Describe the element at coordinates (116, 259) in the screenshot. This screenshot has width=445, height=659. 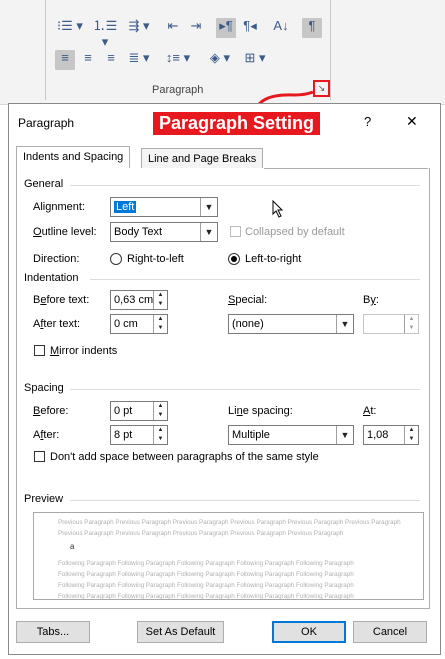
I see `right-to-left-radio` at that location.